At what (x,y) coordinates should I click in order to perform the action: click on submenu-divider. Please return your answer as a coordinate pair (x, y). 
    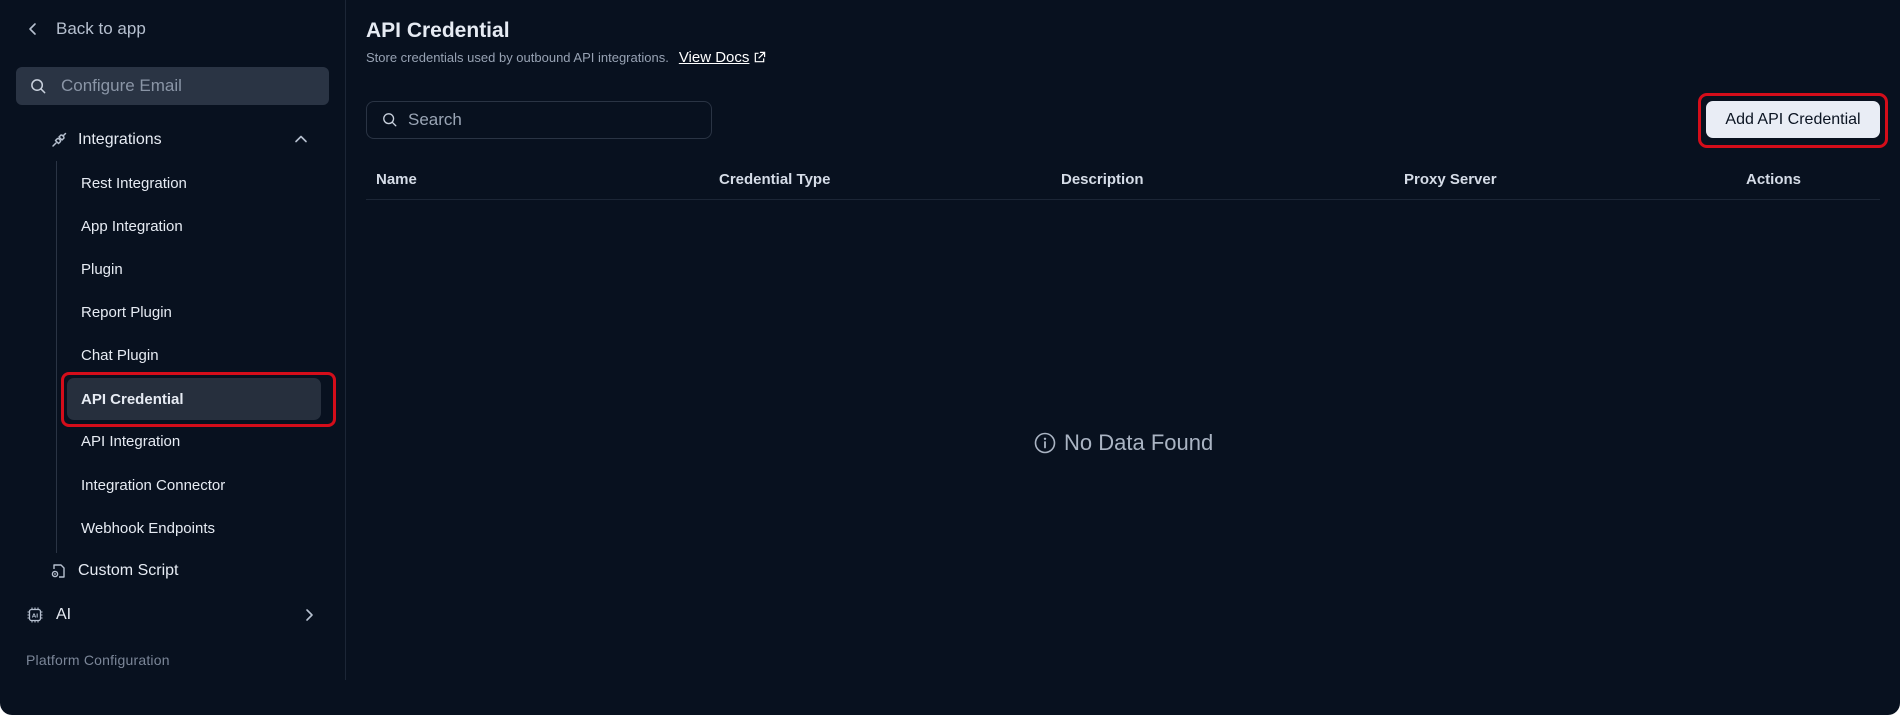
    Looking at the image, I should click on (56, 357).